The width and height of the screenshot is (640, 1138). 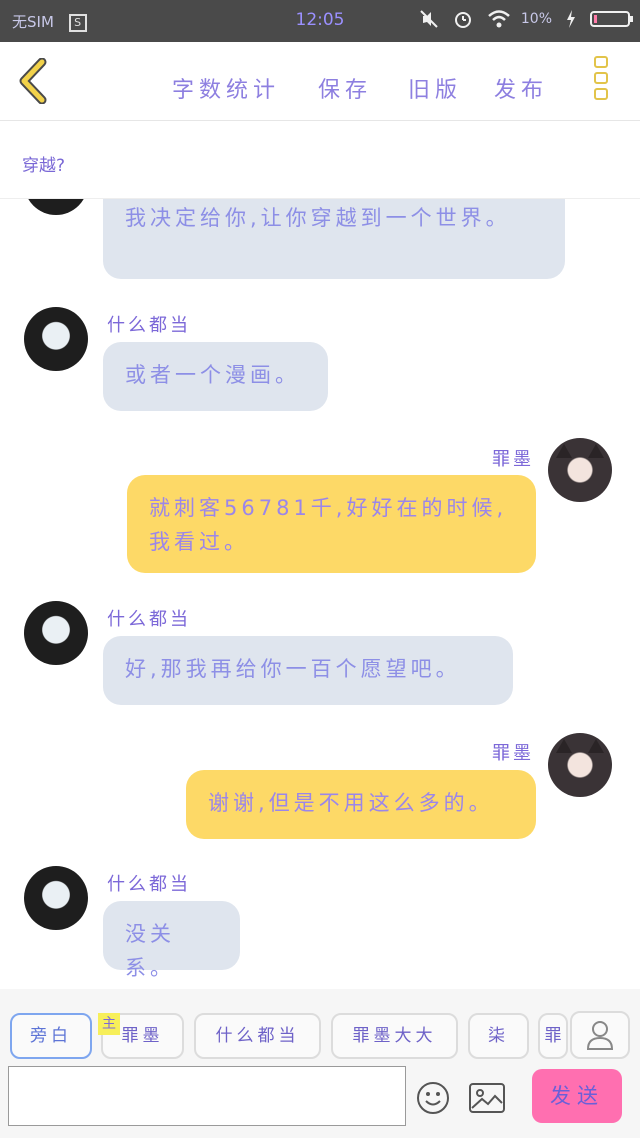 What do you see at coordinates (109, 1024) in the screenshot?
I see `host-badge: 主` at bounding box center [109, 1024].